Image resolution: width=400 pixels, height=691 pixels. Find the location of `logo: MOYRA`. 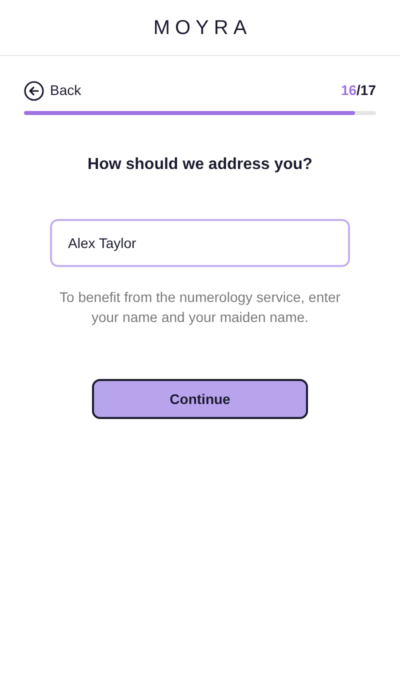

logo: MOYRA is located at coordinates (202, 28).